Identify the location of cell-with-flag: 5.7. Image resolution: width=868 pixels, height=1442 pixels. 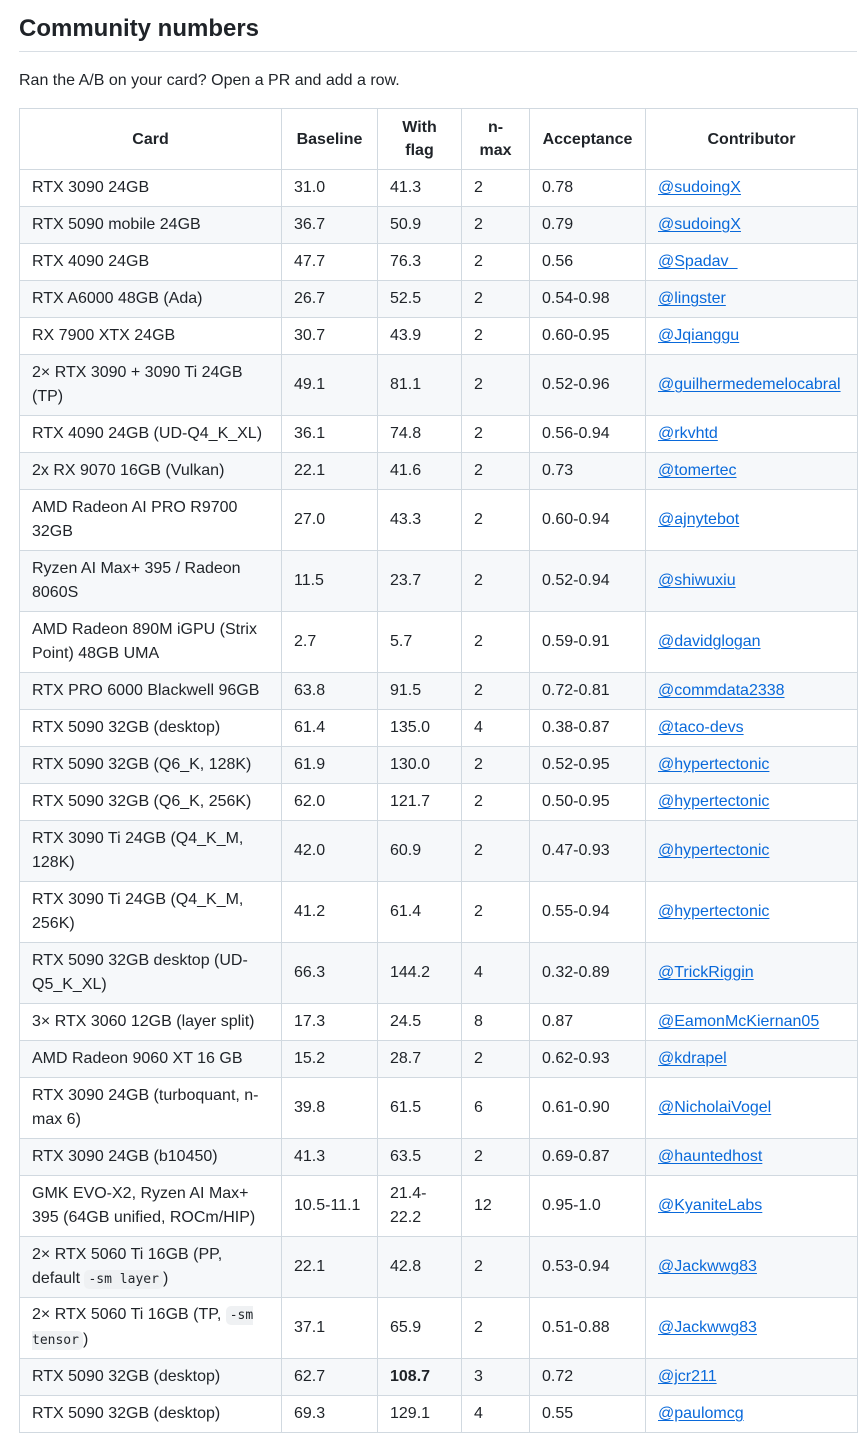
(419, 642).